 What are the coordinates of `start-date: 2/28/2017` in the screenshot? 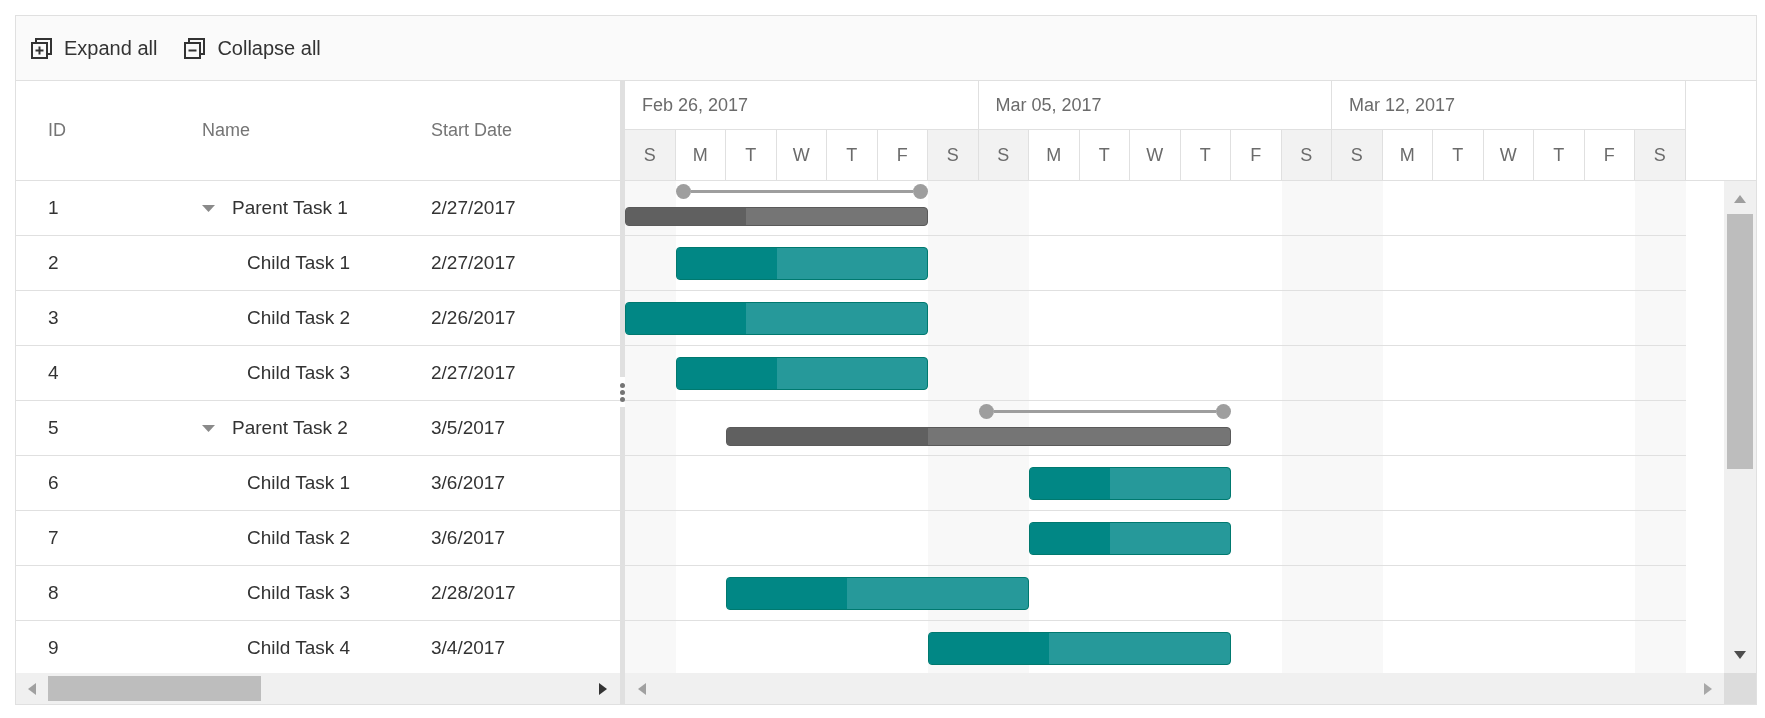 It's located at (473, 592).